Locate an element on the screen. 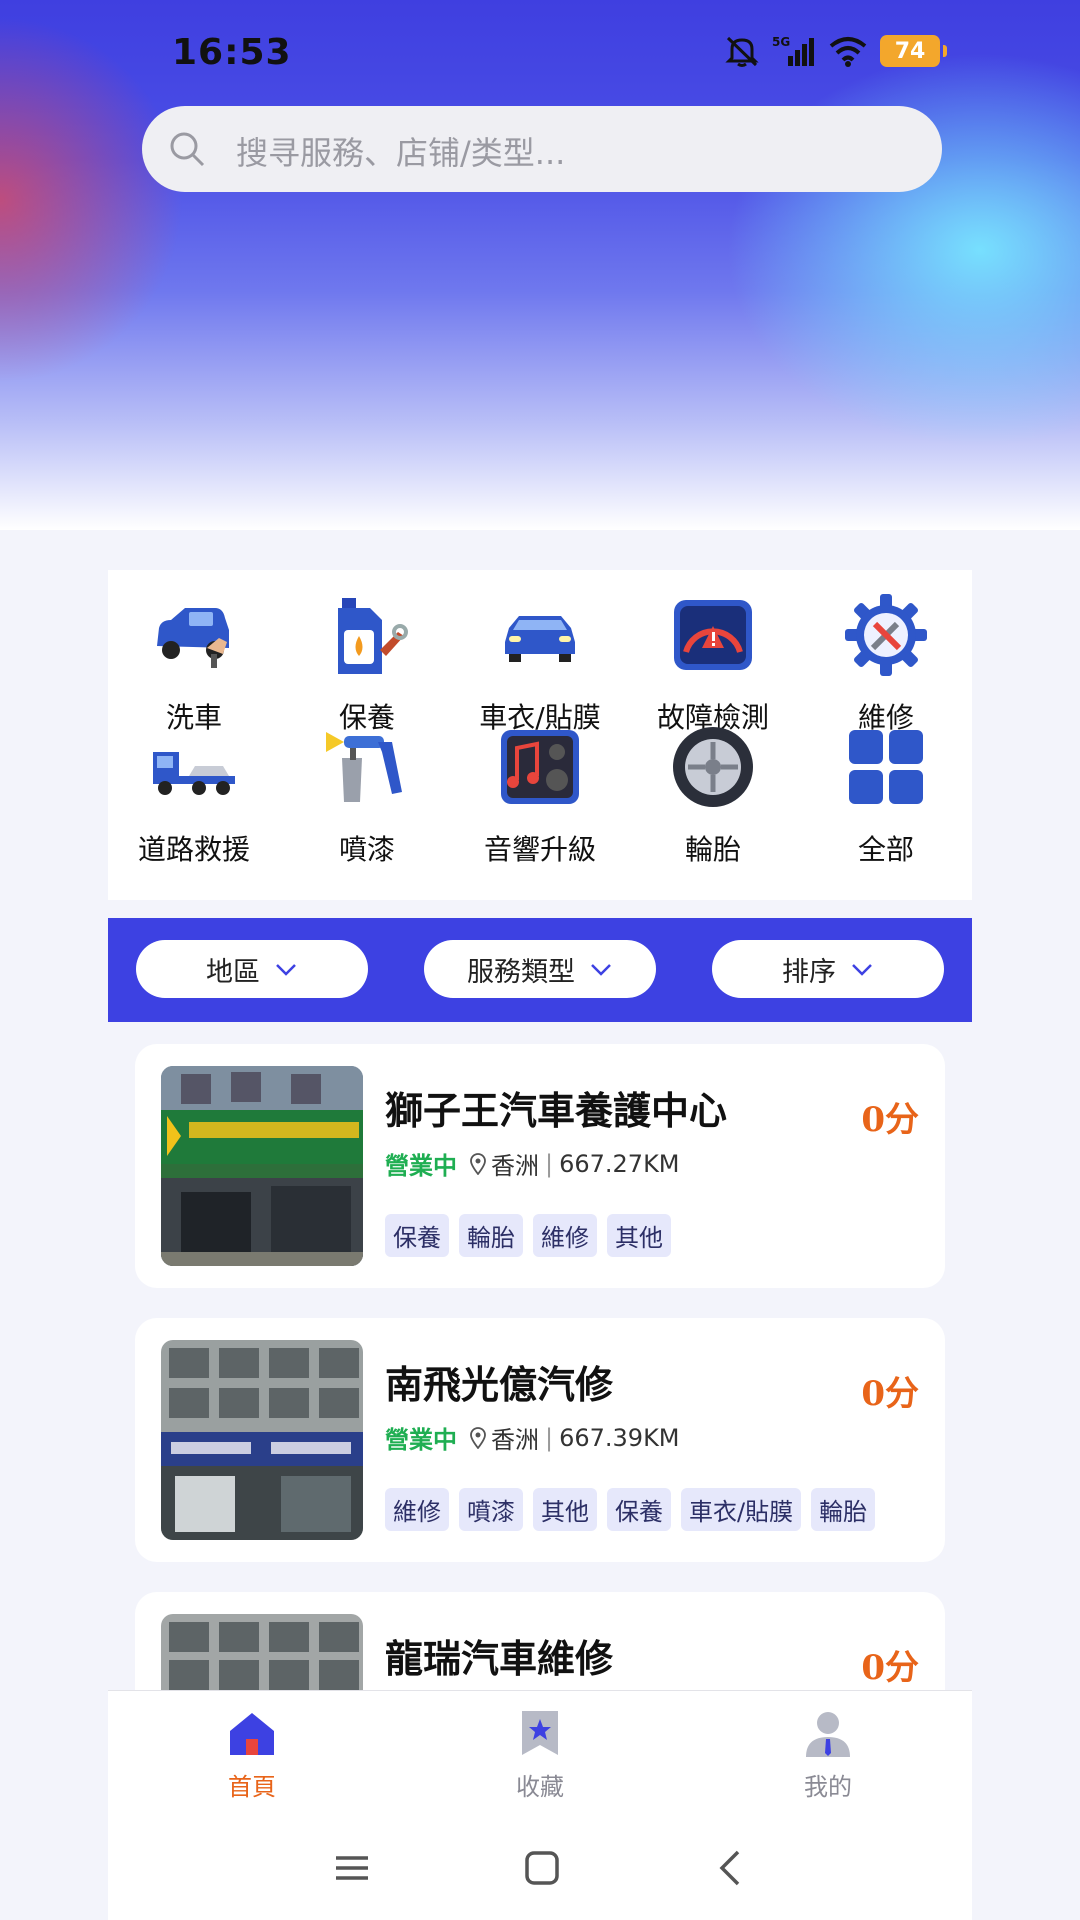 This screenshot has height=1920, width=1080. category-audio: 音響升級 is located at coordinates (540, 802).